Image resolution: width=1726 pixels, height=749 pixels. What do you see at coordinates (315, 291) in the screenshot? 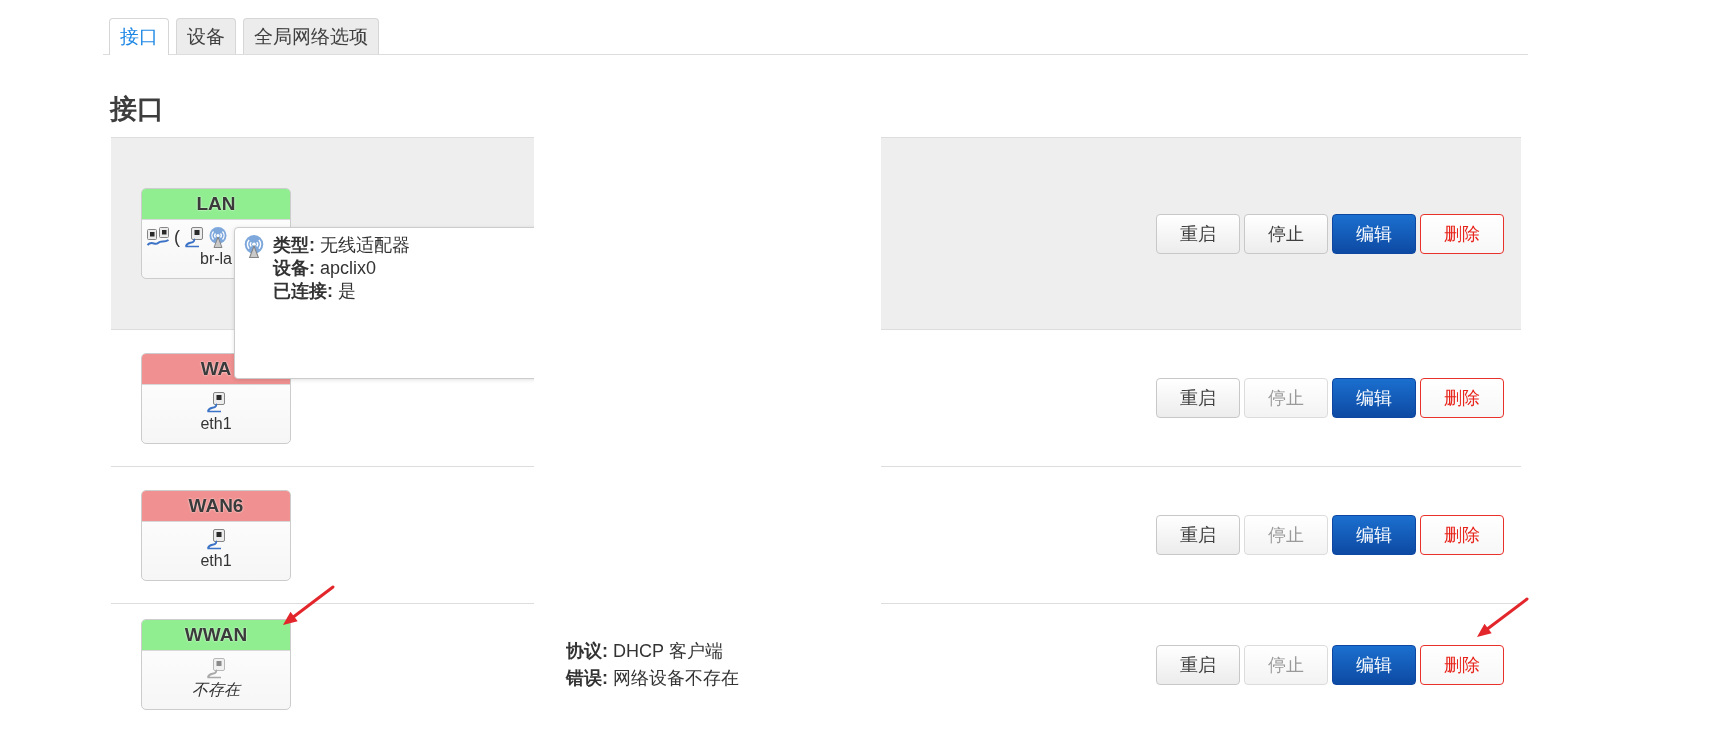
I see `tooltip-line: 已连接: 是` at bounding box center [315, 291].